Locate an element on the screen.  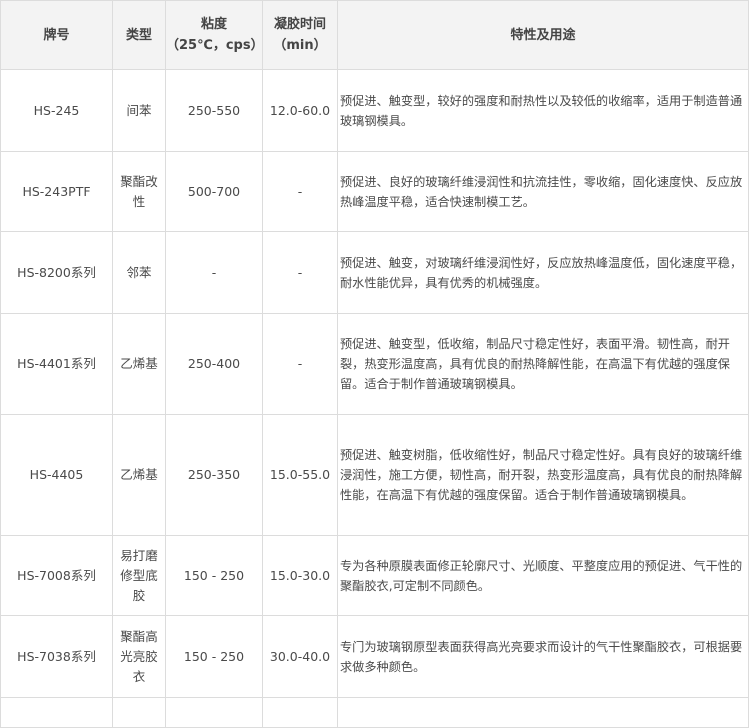
cell-brand: HS-7038系列 is located at coordinates (56, 656).